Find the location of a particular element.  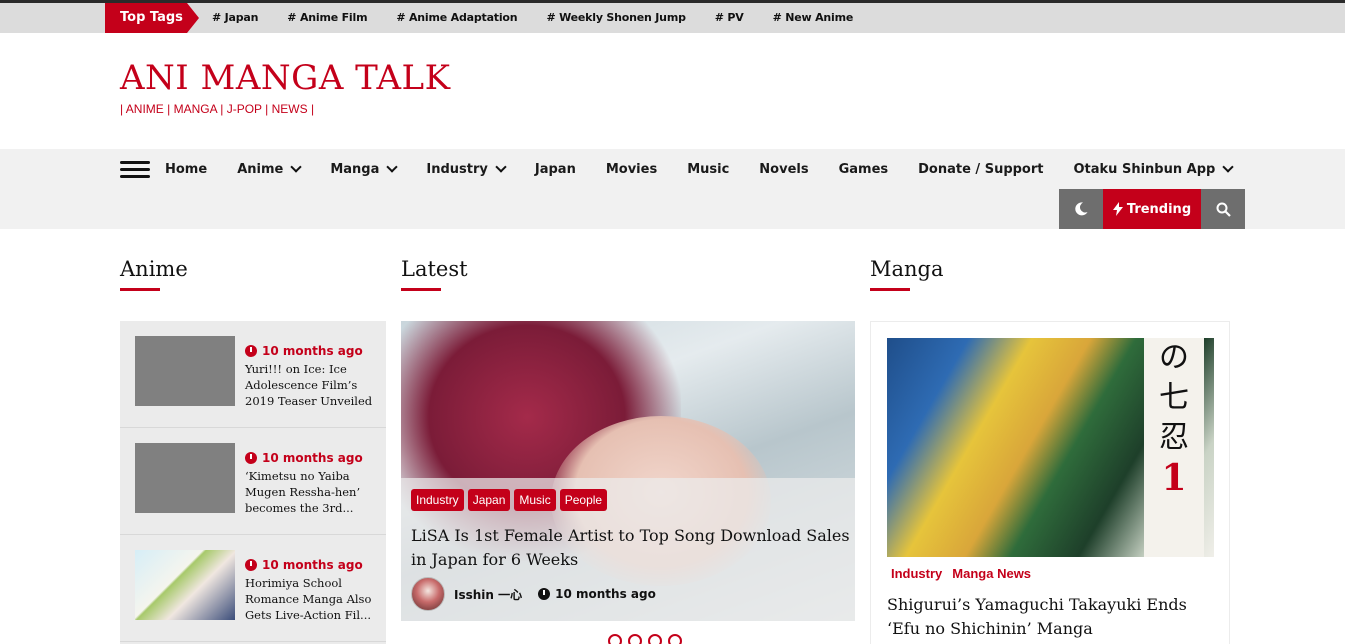

tag-link: # Anime Adaptation is located at coordinates (456, 18).